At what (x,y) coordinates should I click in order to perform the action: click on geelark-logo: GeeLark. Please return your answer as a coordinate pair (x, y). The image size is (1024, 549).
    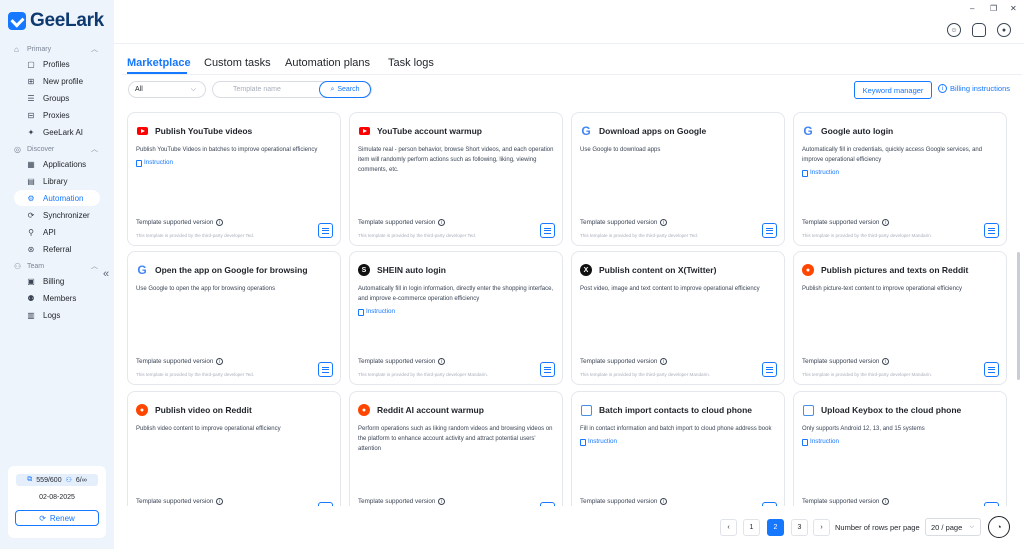
    Looking at the image, I should click on (56, 21).